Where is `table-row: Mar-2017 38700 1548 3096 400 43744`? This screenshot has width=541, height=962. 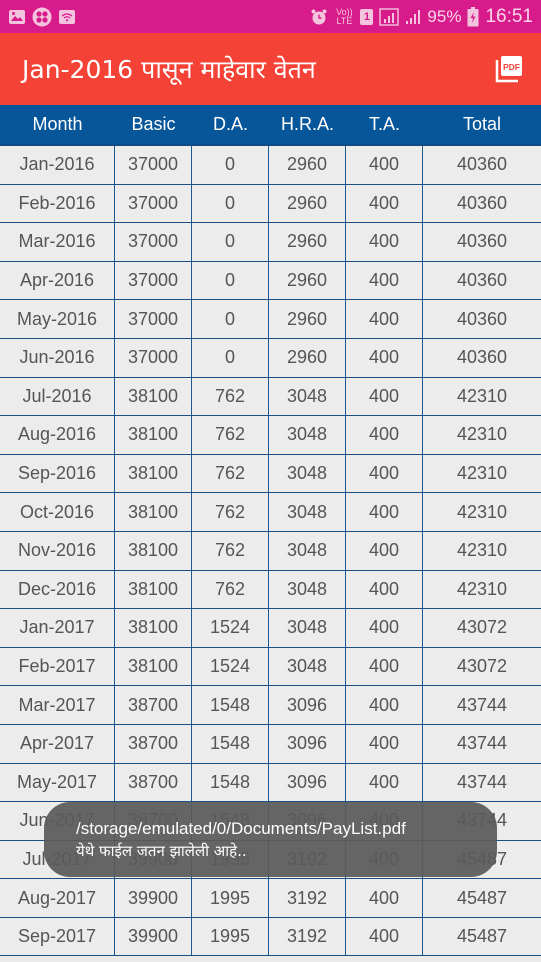
table-row: Mar-2017 38700 1548 3096 400 43744 is located at coordinates (270, 705).